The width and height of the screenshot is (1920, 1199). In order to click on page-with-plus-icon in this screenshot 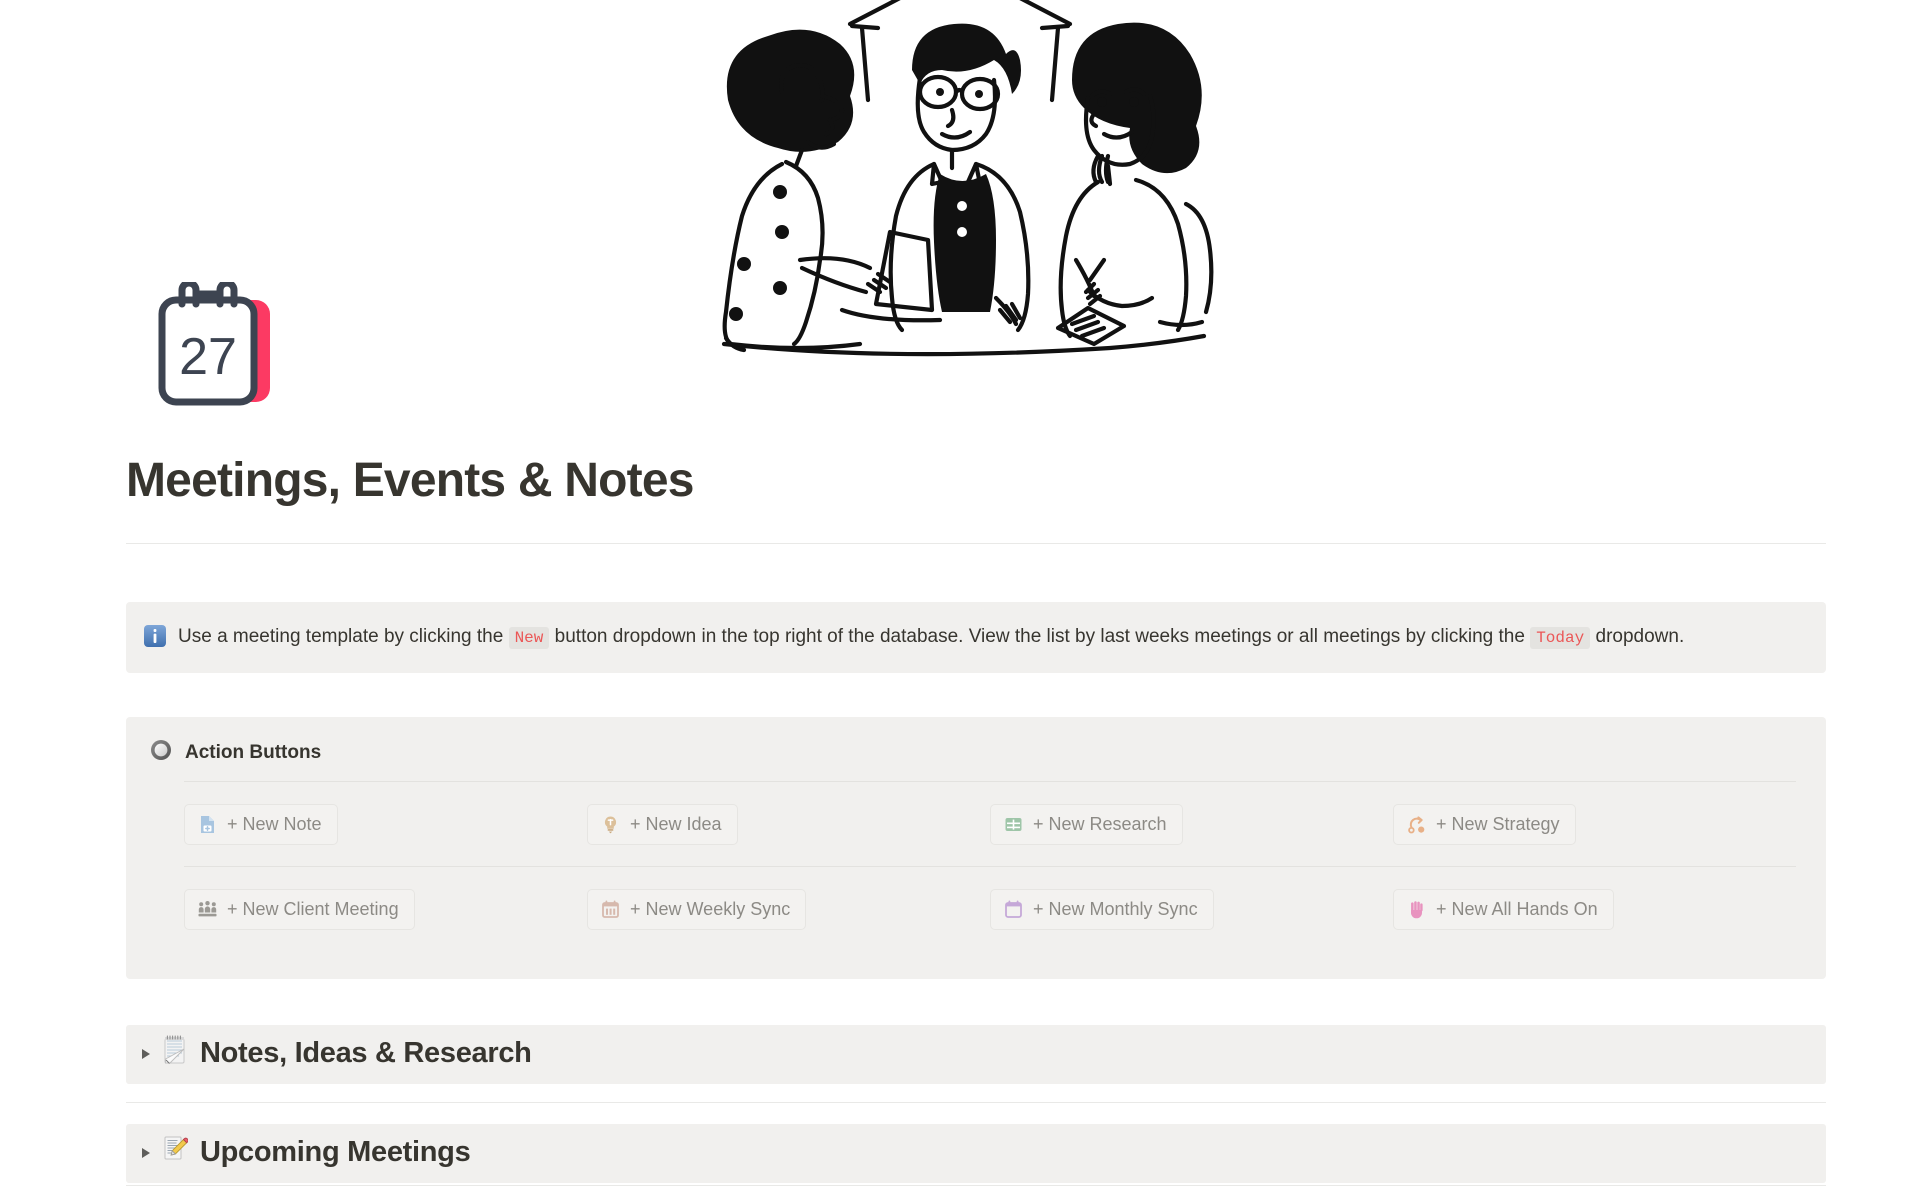, I will do `click(207, 824)`.